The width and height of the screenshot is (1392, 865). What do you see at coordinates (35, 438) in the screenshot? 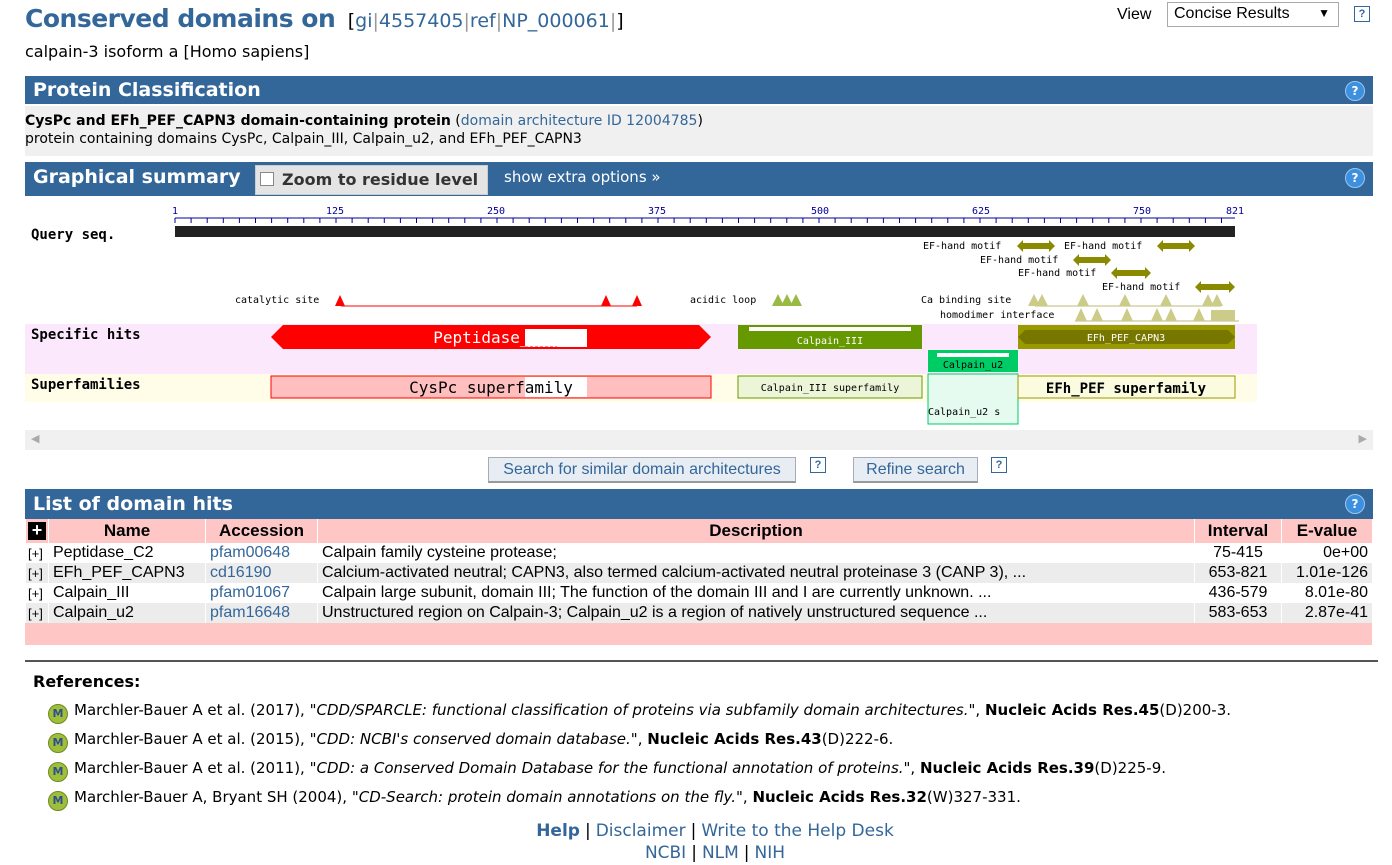
I see `scroll-left-icon: ◀` at bounding box center [35, 438].